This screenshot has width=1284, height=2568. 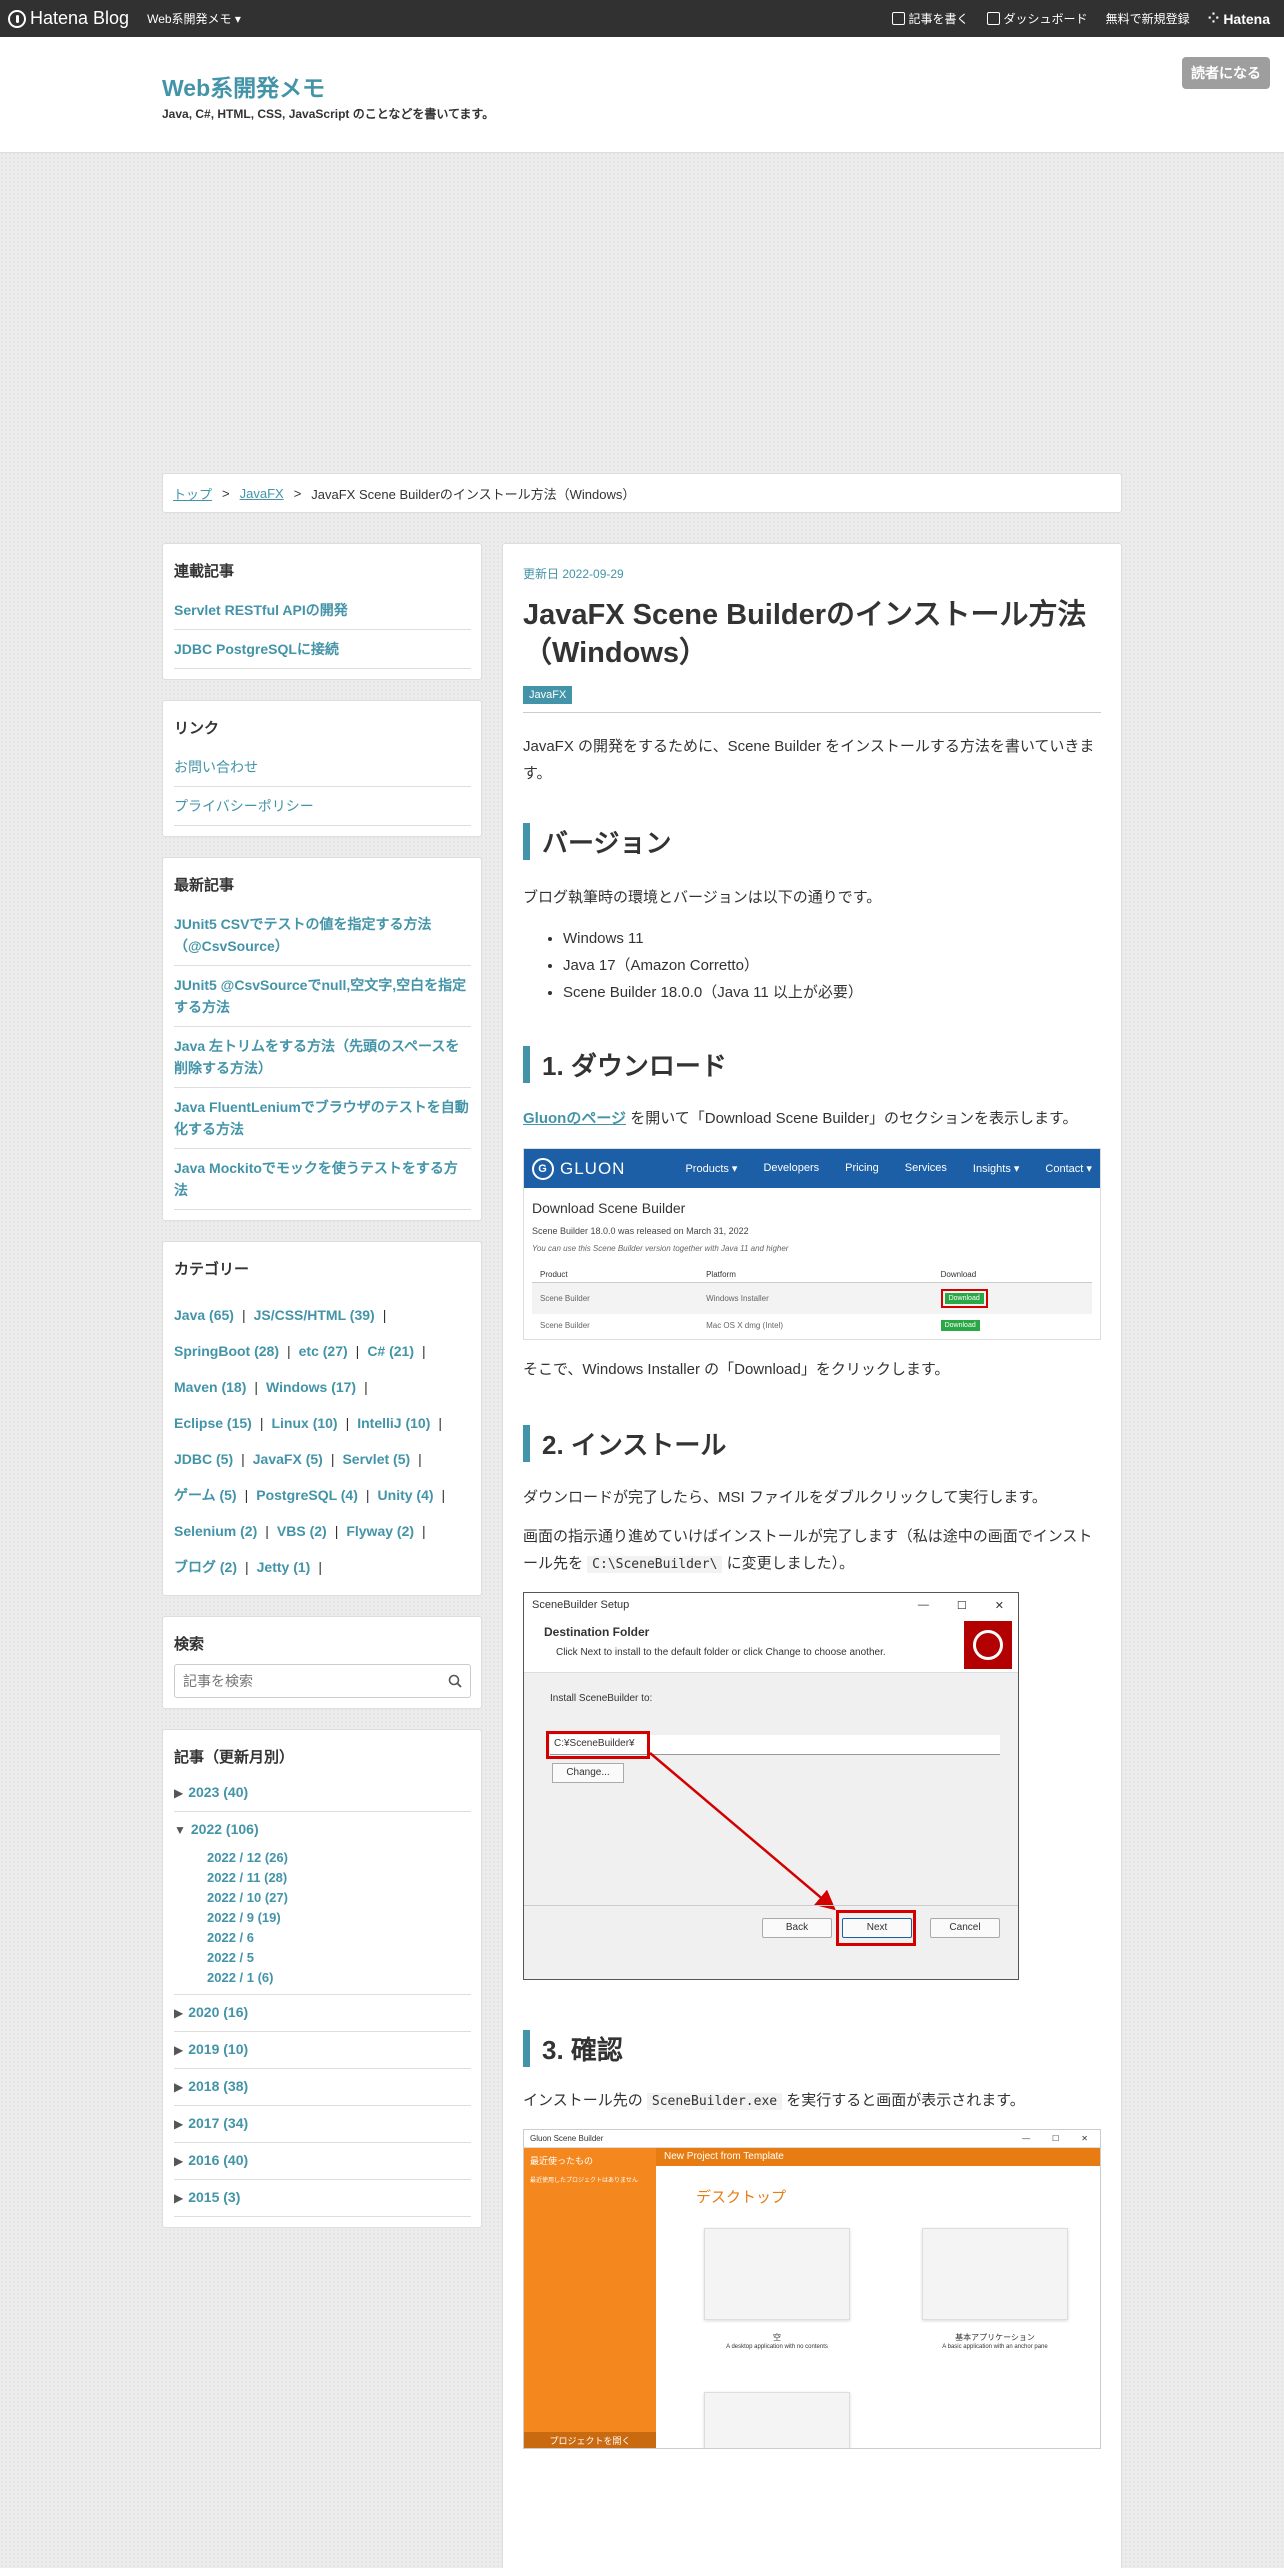 I want to click on write-article-link: 記事を書く, so click(x=930, y=18).